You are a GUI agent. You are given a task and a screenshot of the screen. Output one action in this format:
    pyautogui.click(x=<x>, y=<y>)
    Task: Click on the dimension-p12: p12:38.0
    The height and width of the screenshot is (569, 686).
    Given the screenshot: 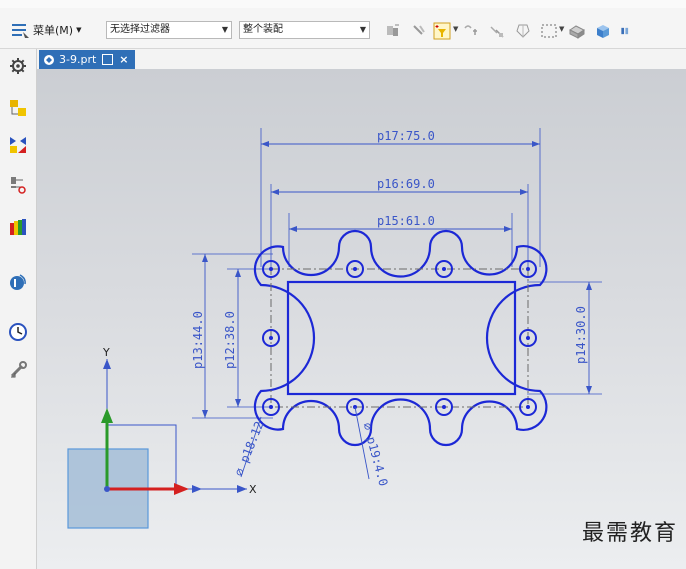 What is the action you would take?
    pyautogui.click(x=232, y=338)
    